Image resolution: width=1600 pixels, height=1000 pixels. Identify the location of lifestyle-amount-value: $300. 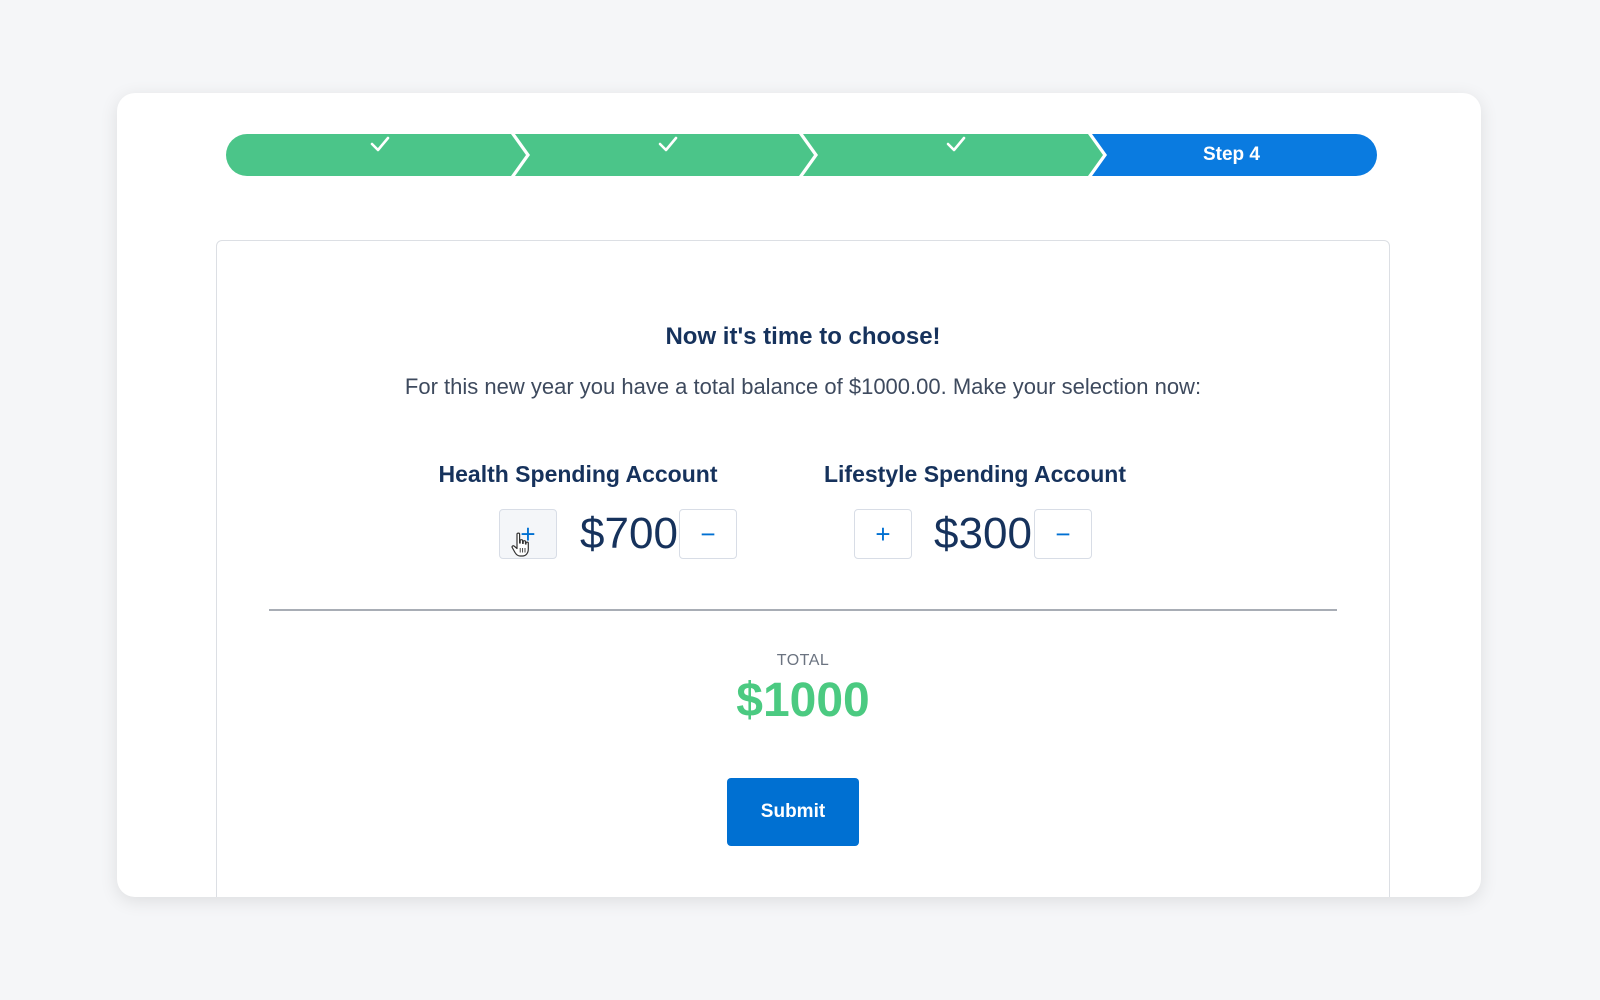
(983, 533).